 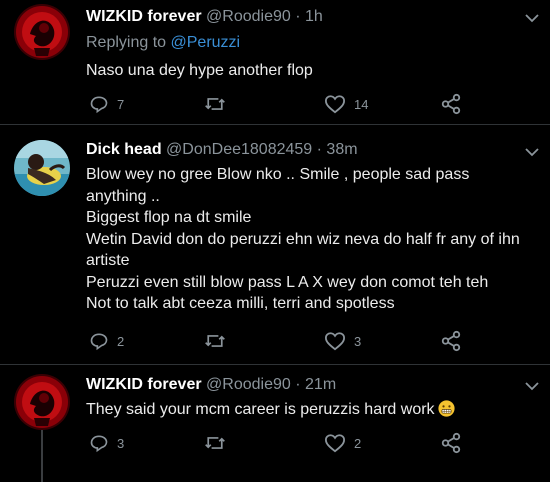 What do you see at coordinates (124, 149) in the screenshot?
I see `display-name: Dick head` at bounding box center [124, 149].